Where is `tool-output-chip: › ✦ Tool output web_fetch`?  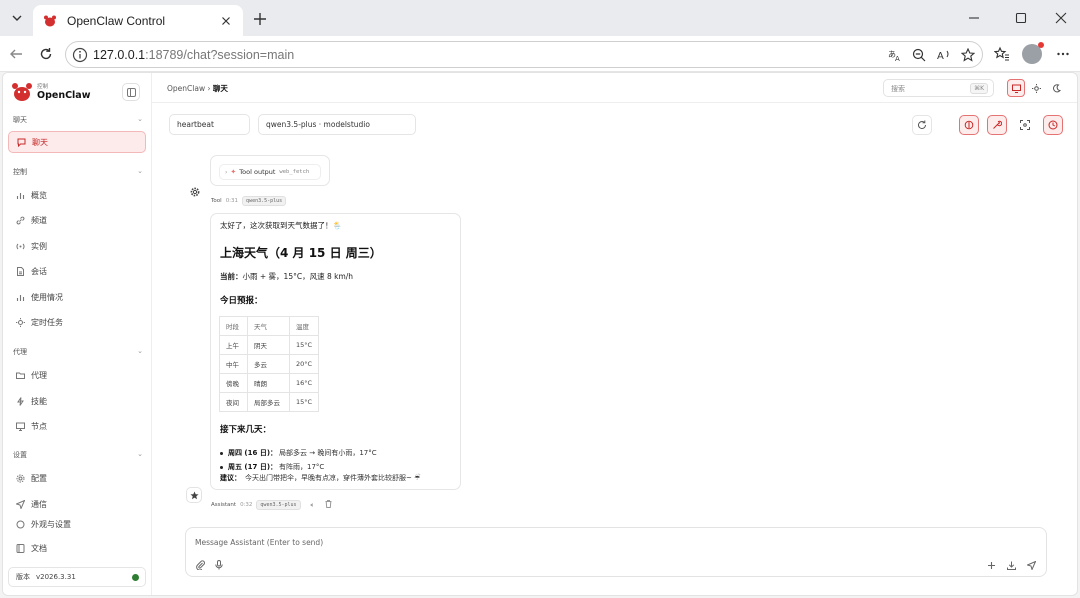
tool-output-chip: › ✦ Tool output web_fetch is located at coordinates (270, 172).